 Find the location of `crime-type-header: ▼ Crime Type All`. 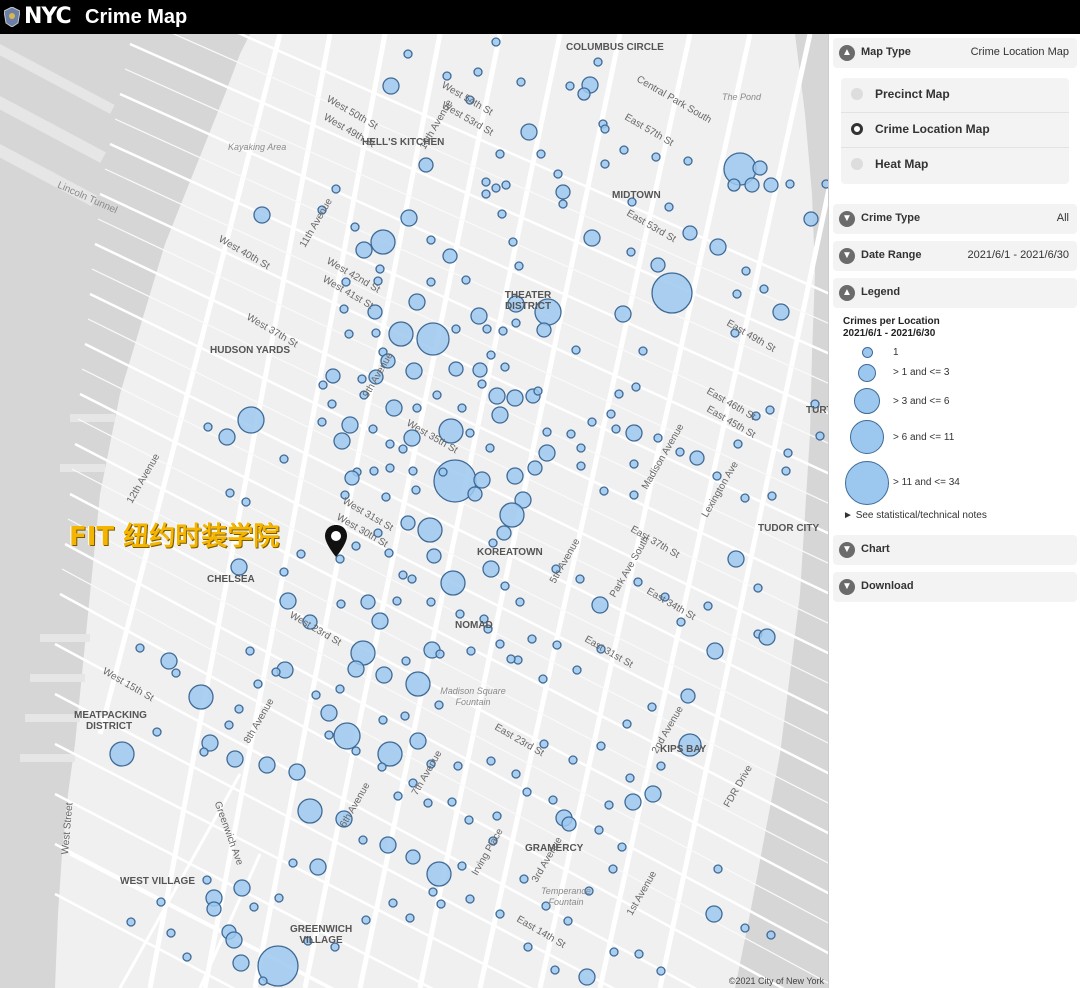

crime-type-header: ▼ Crime Type All is located at coordinates (955, 219).